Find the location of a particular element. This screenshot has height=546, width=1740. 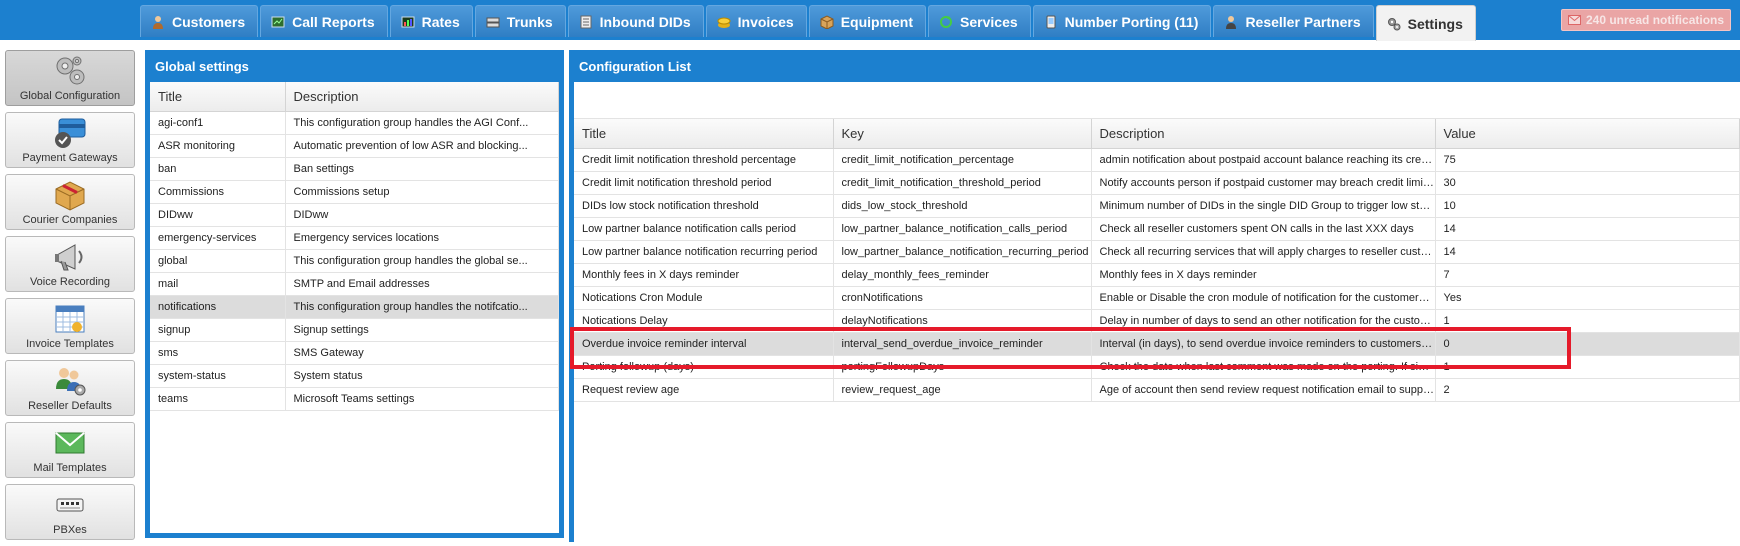

cell-title: signup is located at coordinates (218, 330).